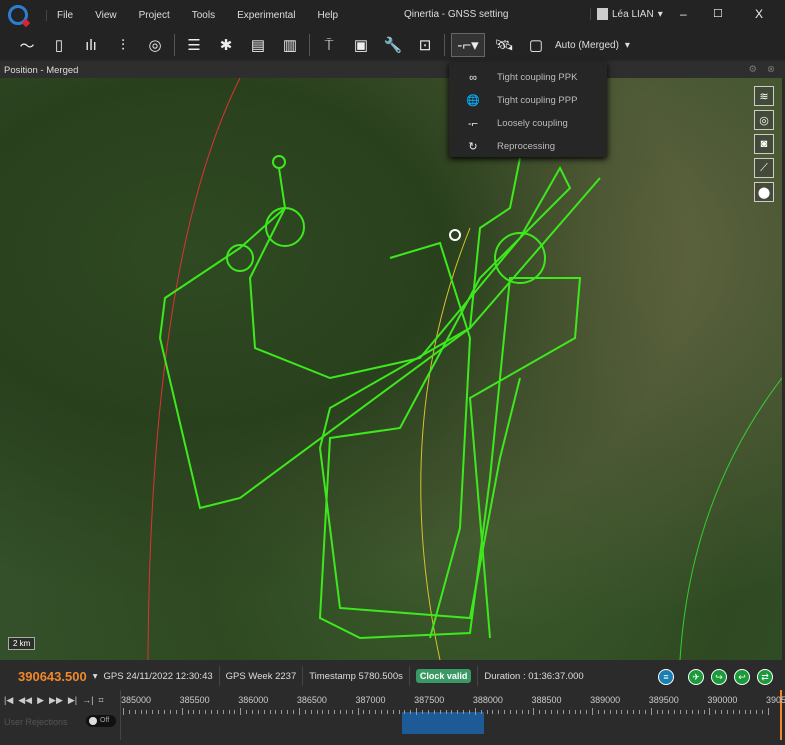  What do you see at coordinates (528, 77) in the screenshot?
I see `menu-item-tight-ppk: ∞ Tight coupling PPK` at bounding box center [528, 77].